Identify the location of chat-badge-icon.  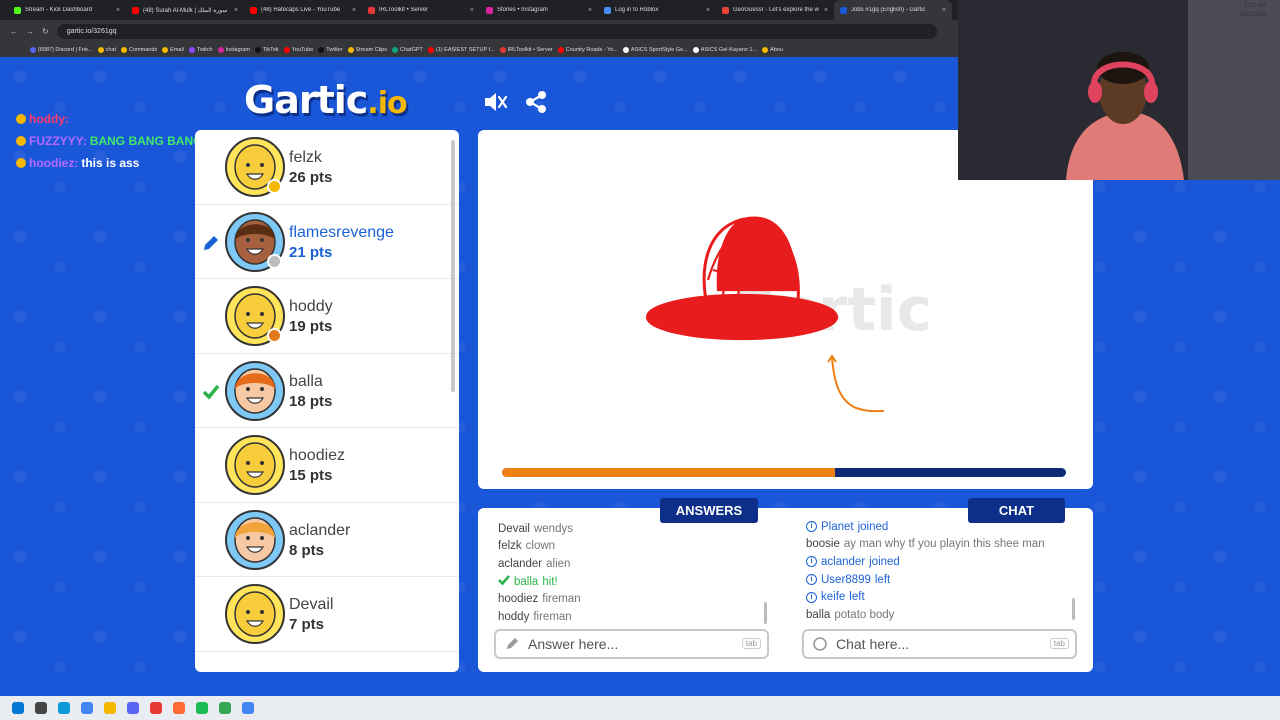
(21, 119).